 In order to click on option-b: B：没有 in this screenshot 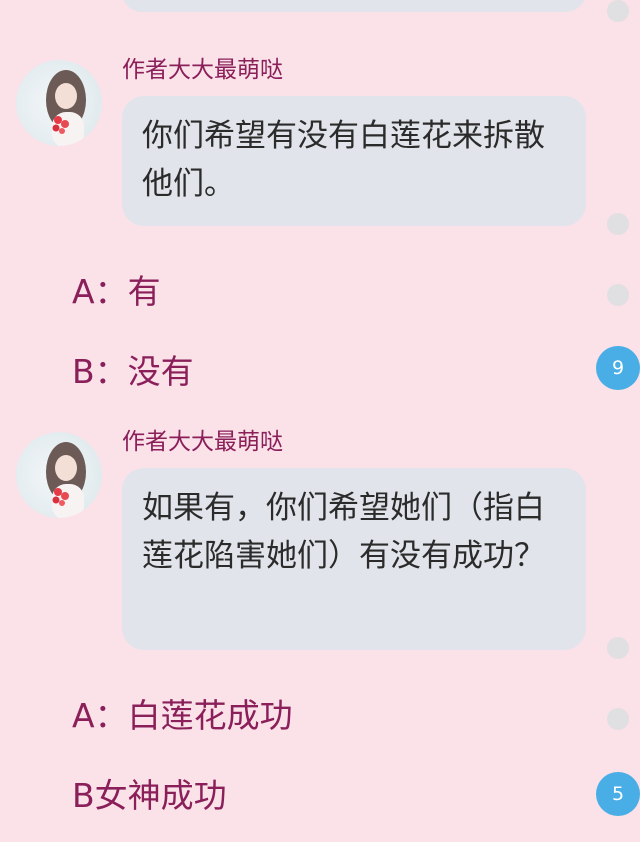, I will do `click(133, 372)`.